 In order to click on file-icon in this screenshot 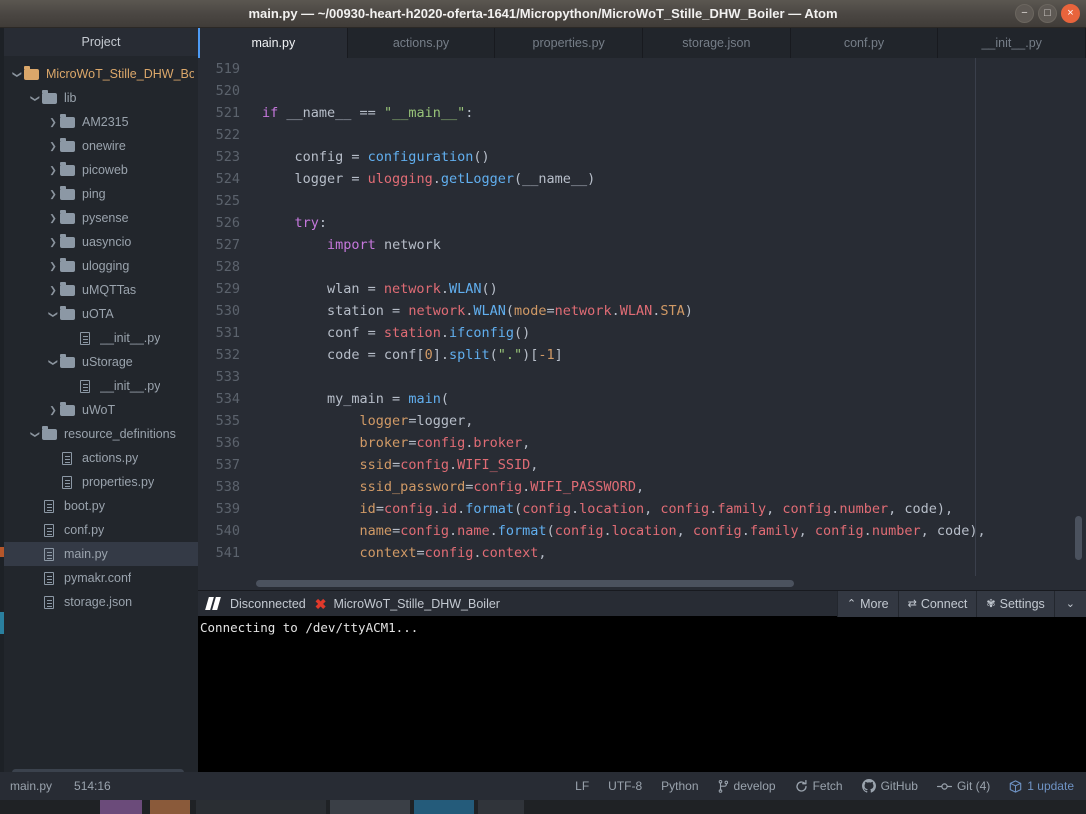, I will do `click(50, 578)`.